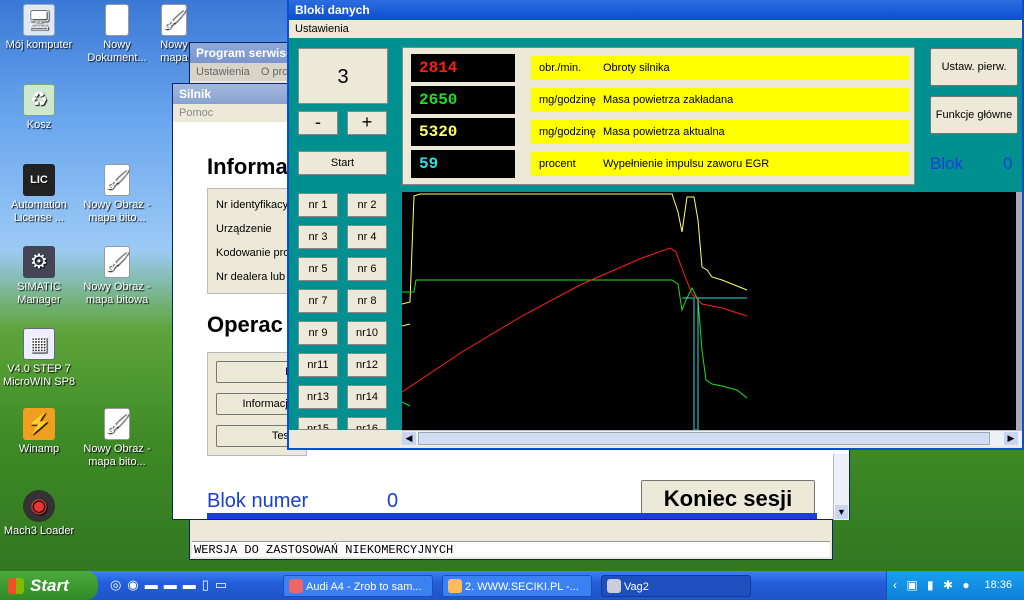 The height and width of the screenshot is (600, 1024). What do you see at coordinates (318, 301) in the screenshot?
I see `nr-button-7: nr 7` at bounding box center [318, 301].